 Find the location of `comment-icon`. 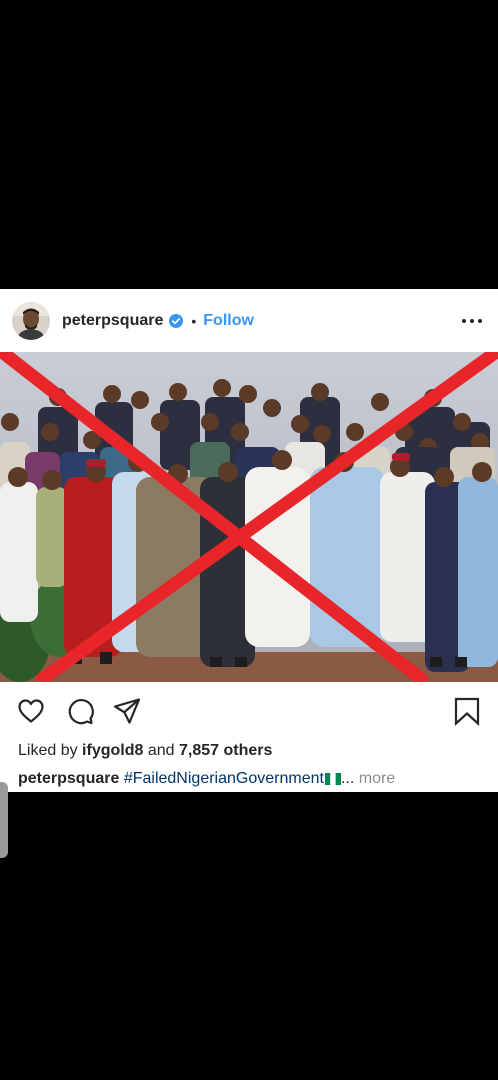

comment-icon is located at coordinates (80, 711).